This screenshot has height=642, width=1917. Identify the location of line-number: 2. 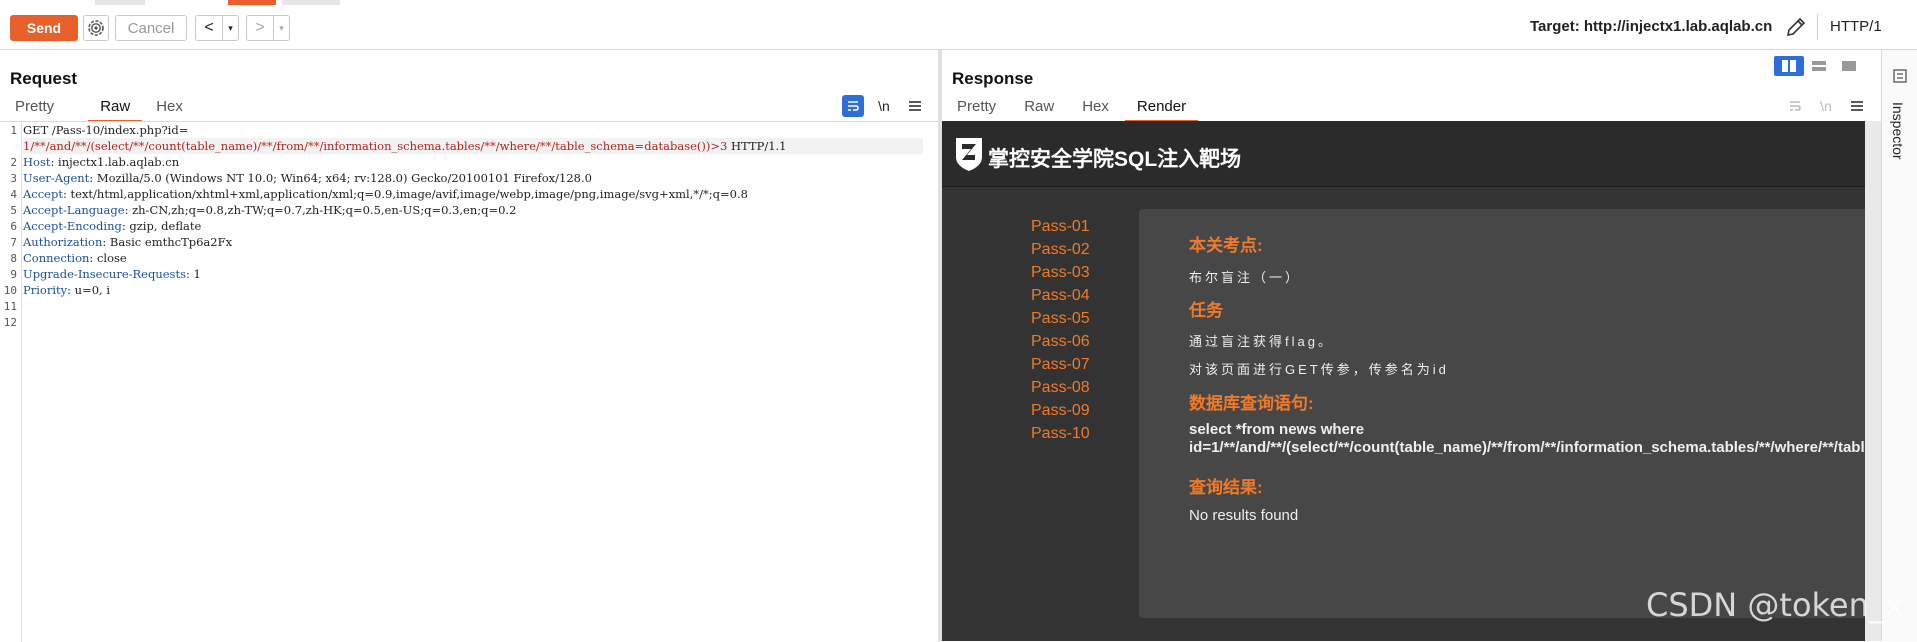
(13, 162).